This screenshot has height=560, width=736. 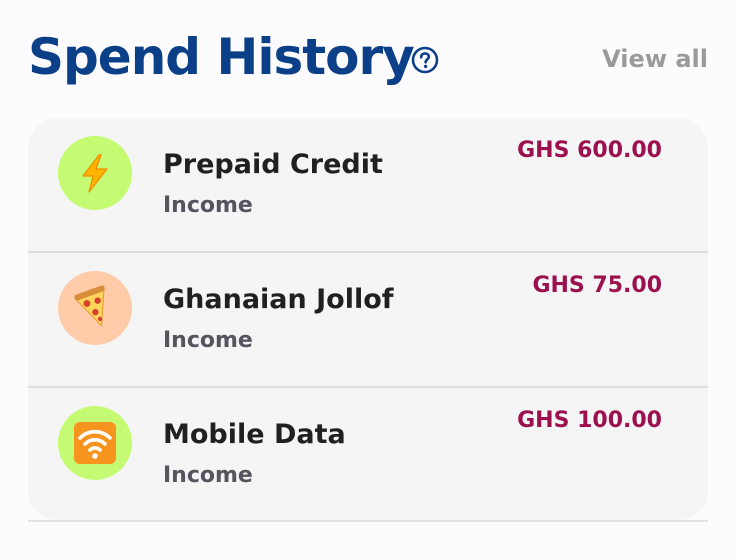 I want to click on view-all-link: View all, so click(x=655, y=59).